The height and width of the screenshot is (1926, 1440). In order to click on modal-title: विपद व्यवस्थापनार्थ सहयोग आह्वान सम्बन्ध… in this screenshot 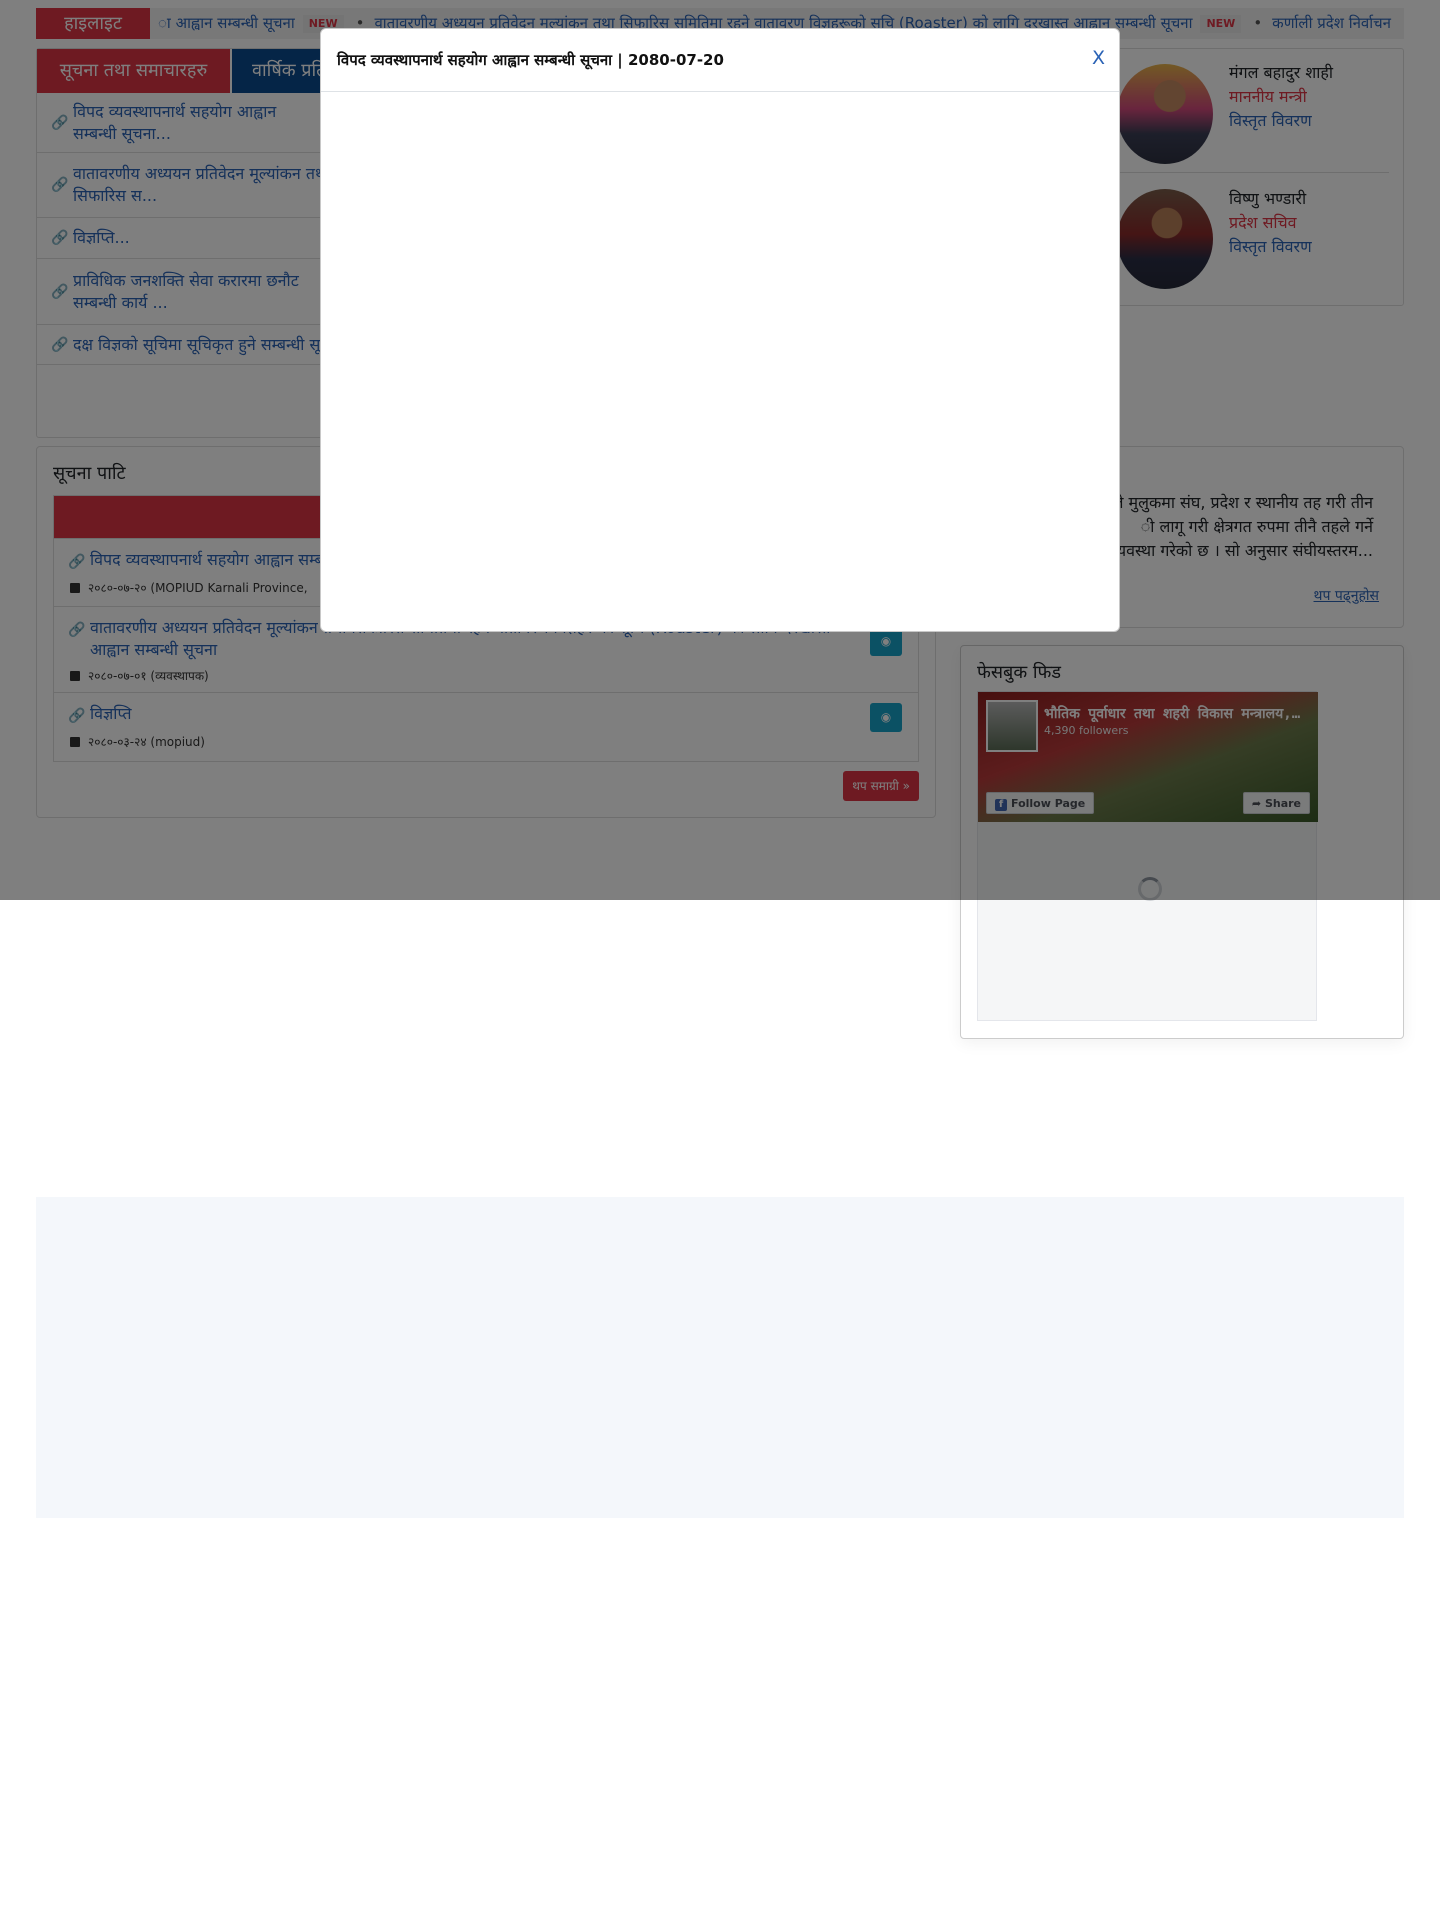, I will do `click(530, 60)`.